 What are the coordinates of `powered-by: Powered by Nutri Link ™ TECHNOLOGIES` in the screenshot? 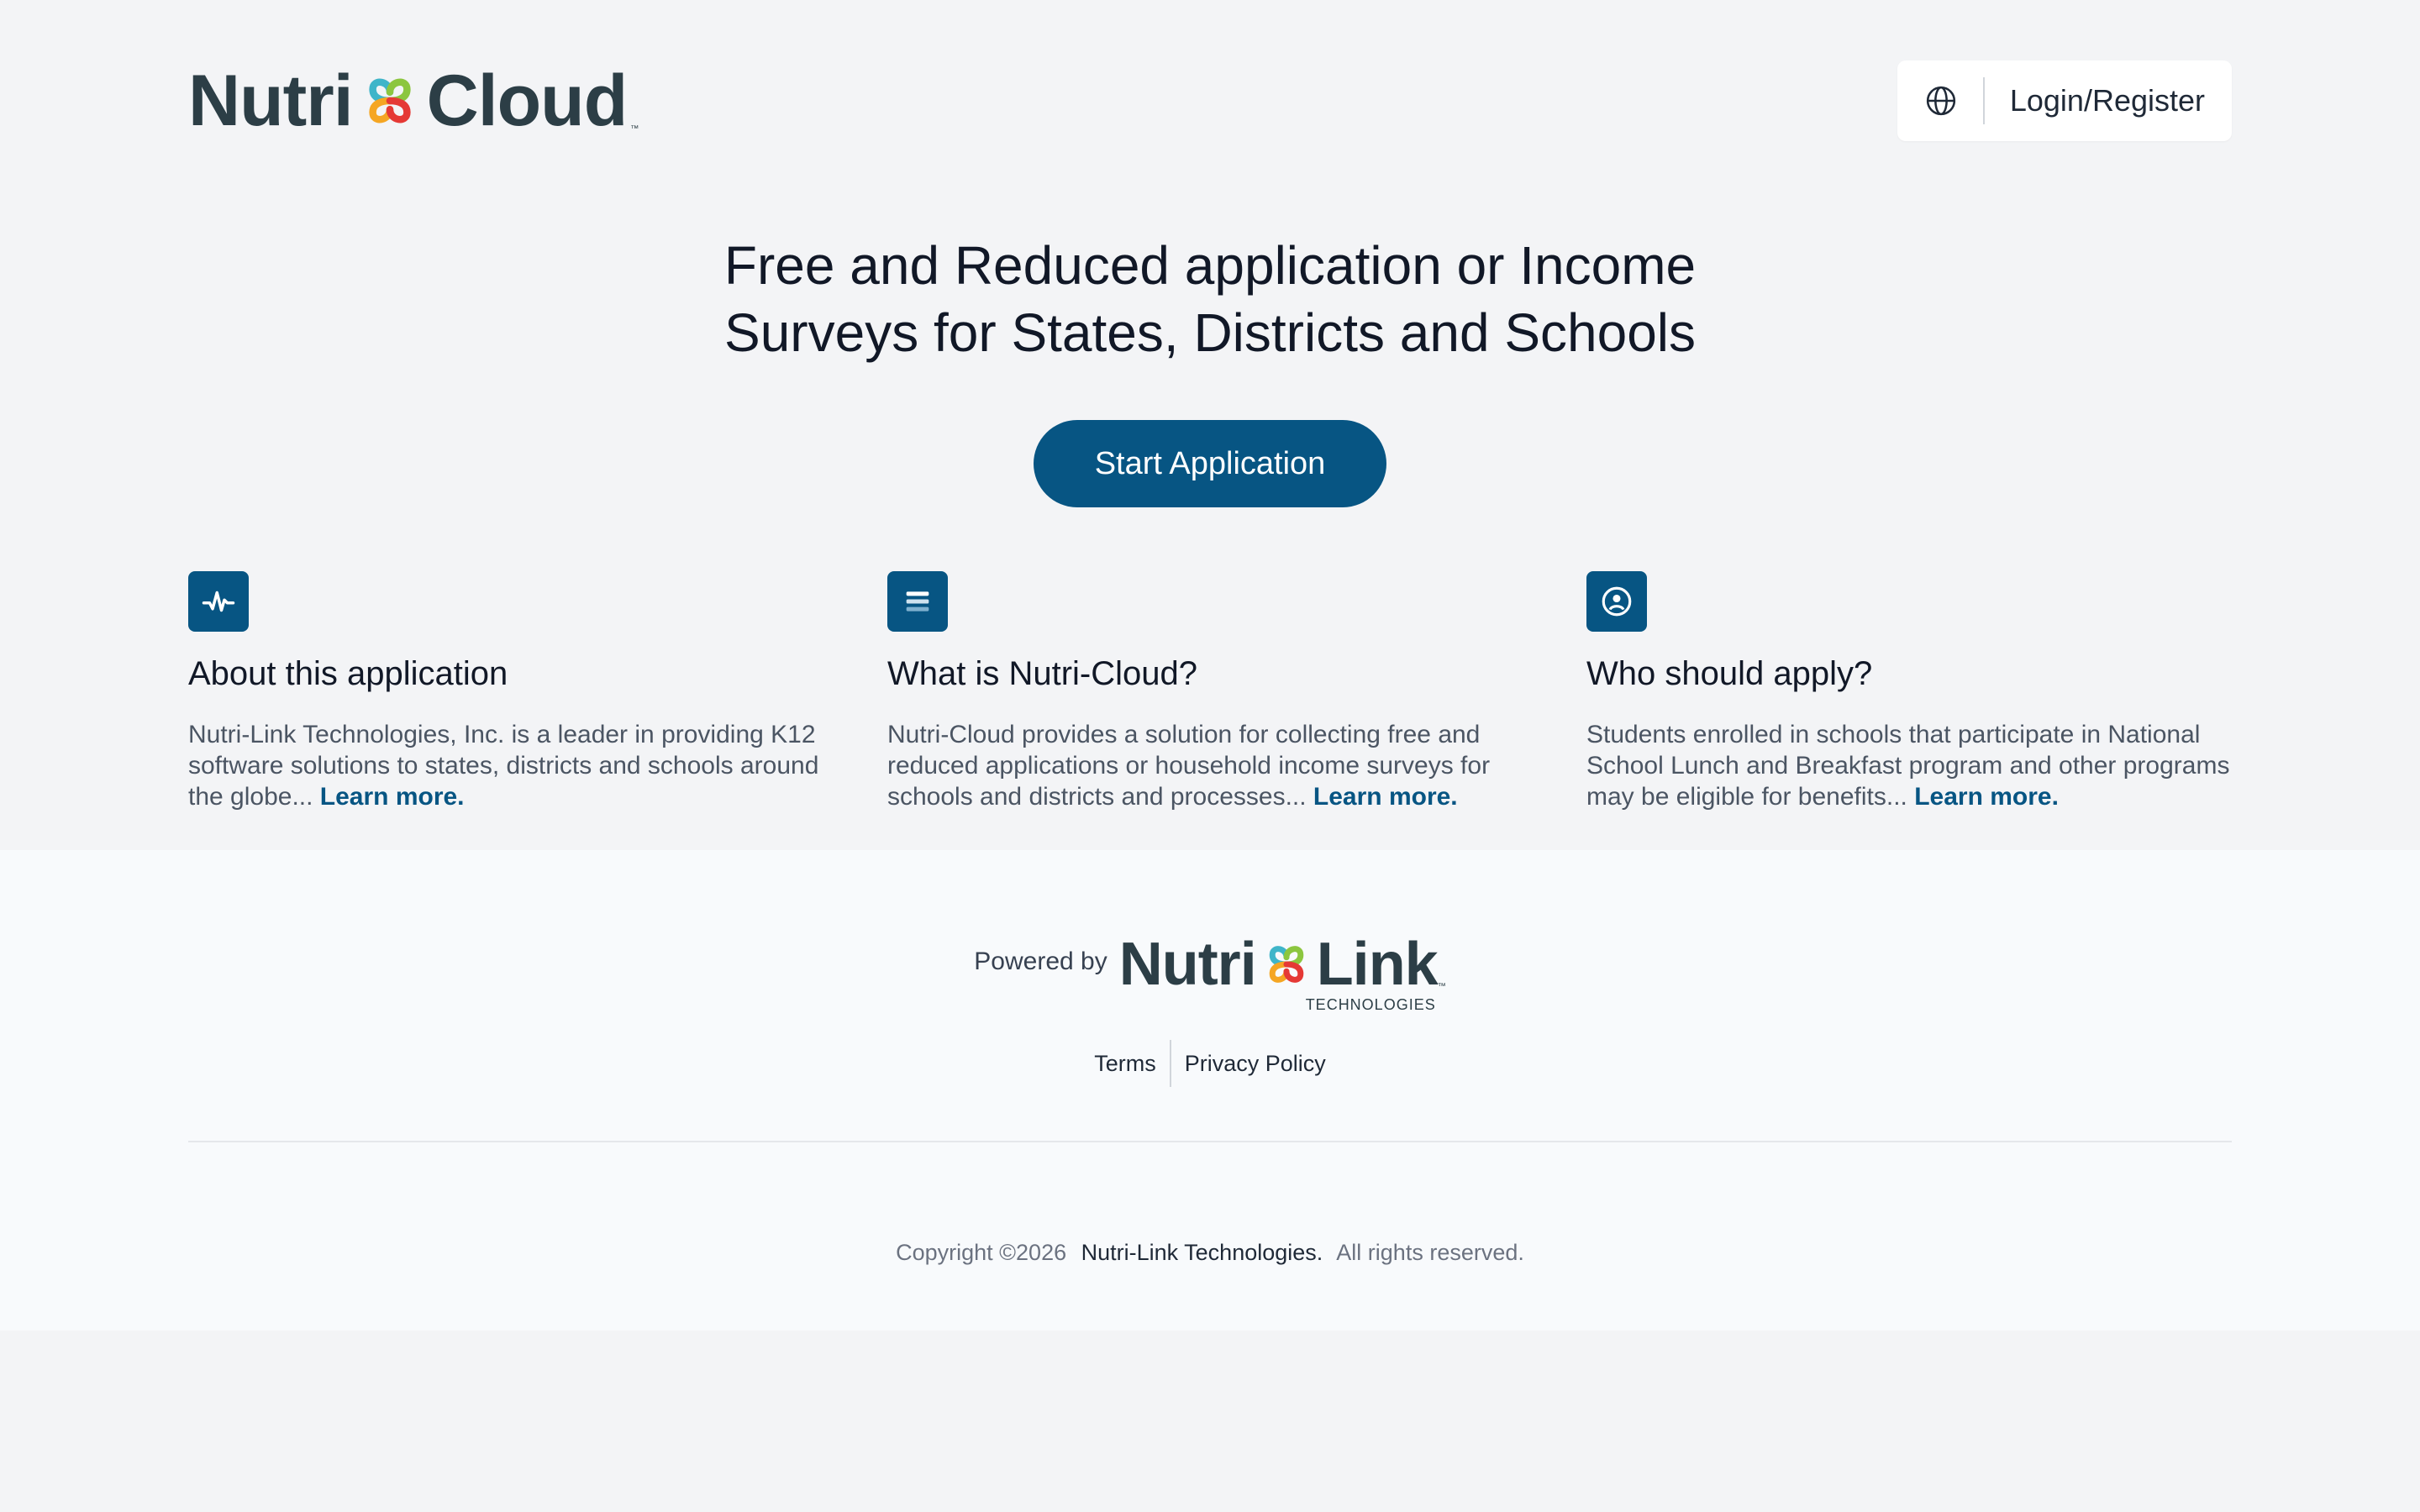 It's located at (1210, 974).